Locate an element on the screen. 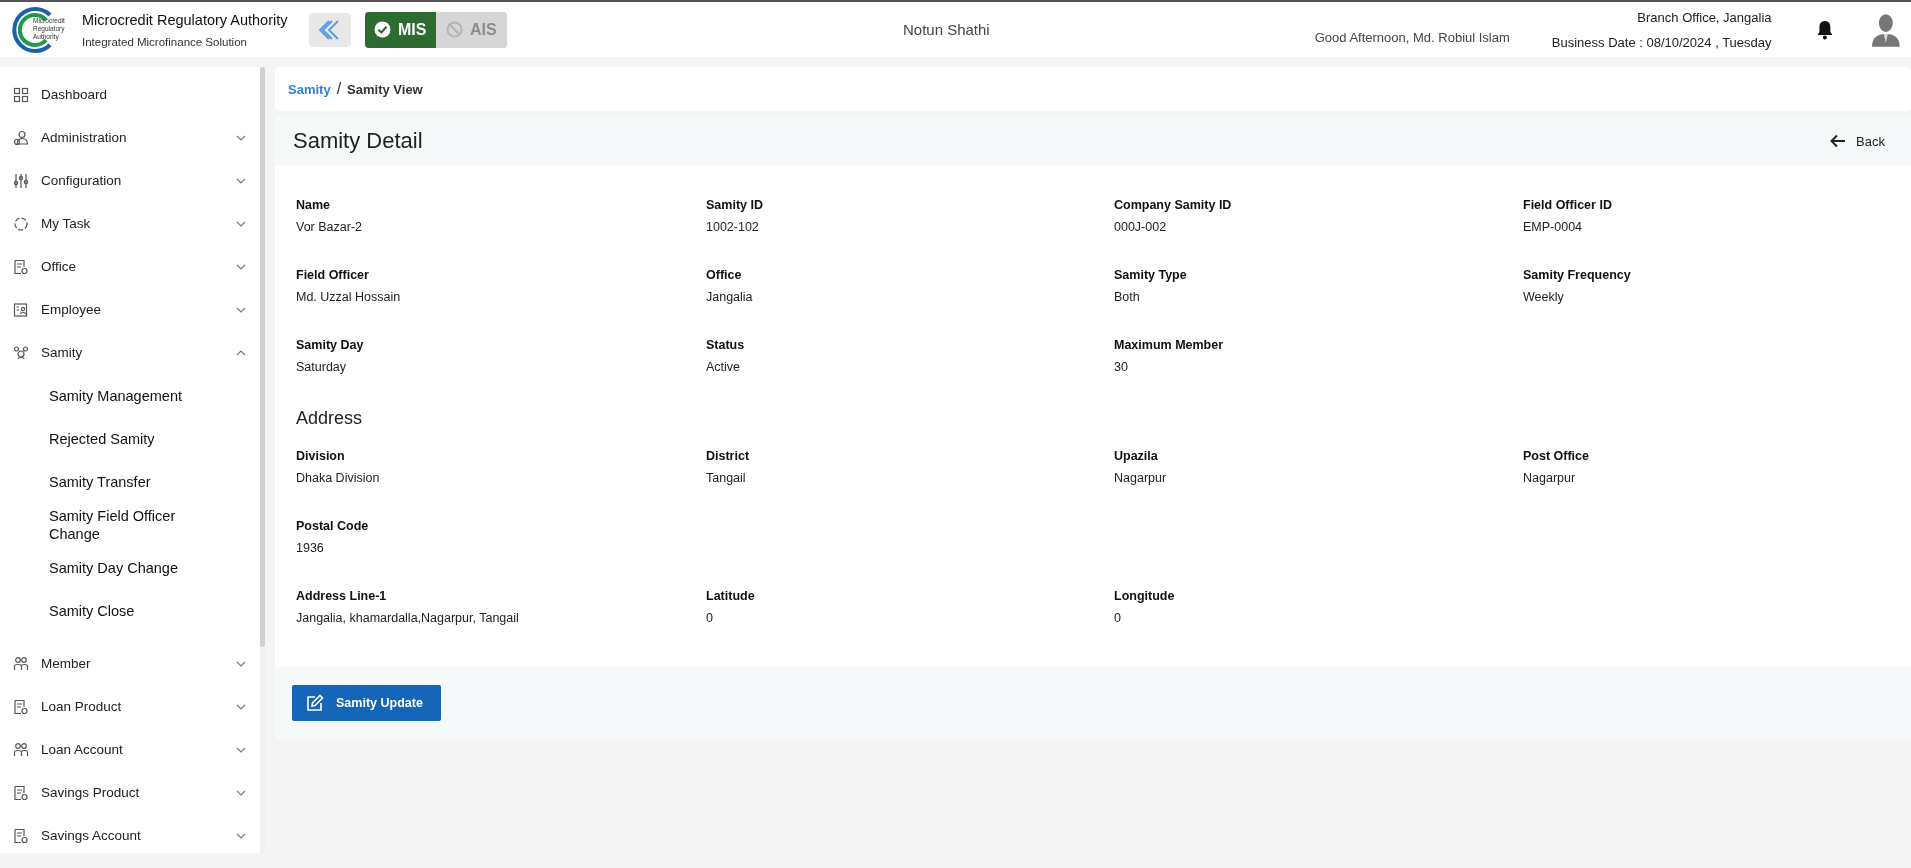 The height and width of the screenshot is (868, 1911). back-button: Back is located at coordinates (1857, 141).